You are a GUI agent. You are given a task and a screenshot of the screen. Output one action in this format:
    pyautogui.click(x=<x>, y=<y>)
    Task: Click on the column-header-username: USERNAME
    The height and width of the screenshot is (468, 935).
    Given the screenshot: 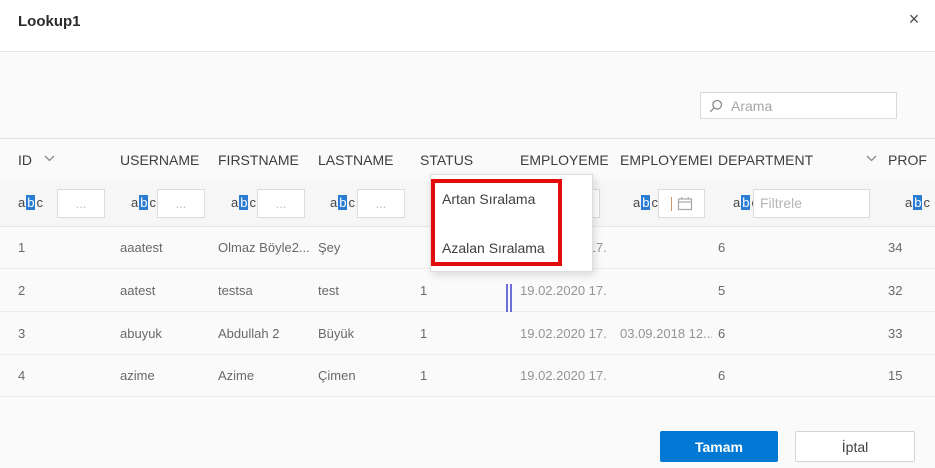 What is the action you would take?
    pyautogui.click(x=166, y=160)
    